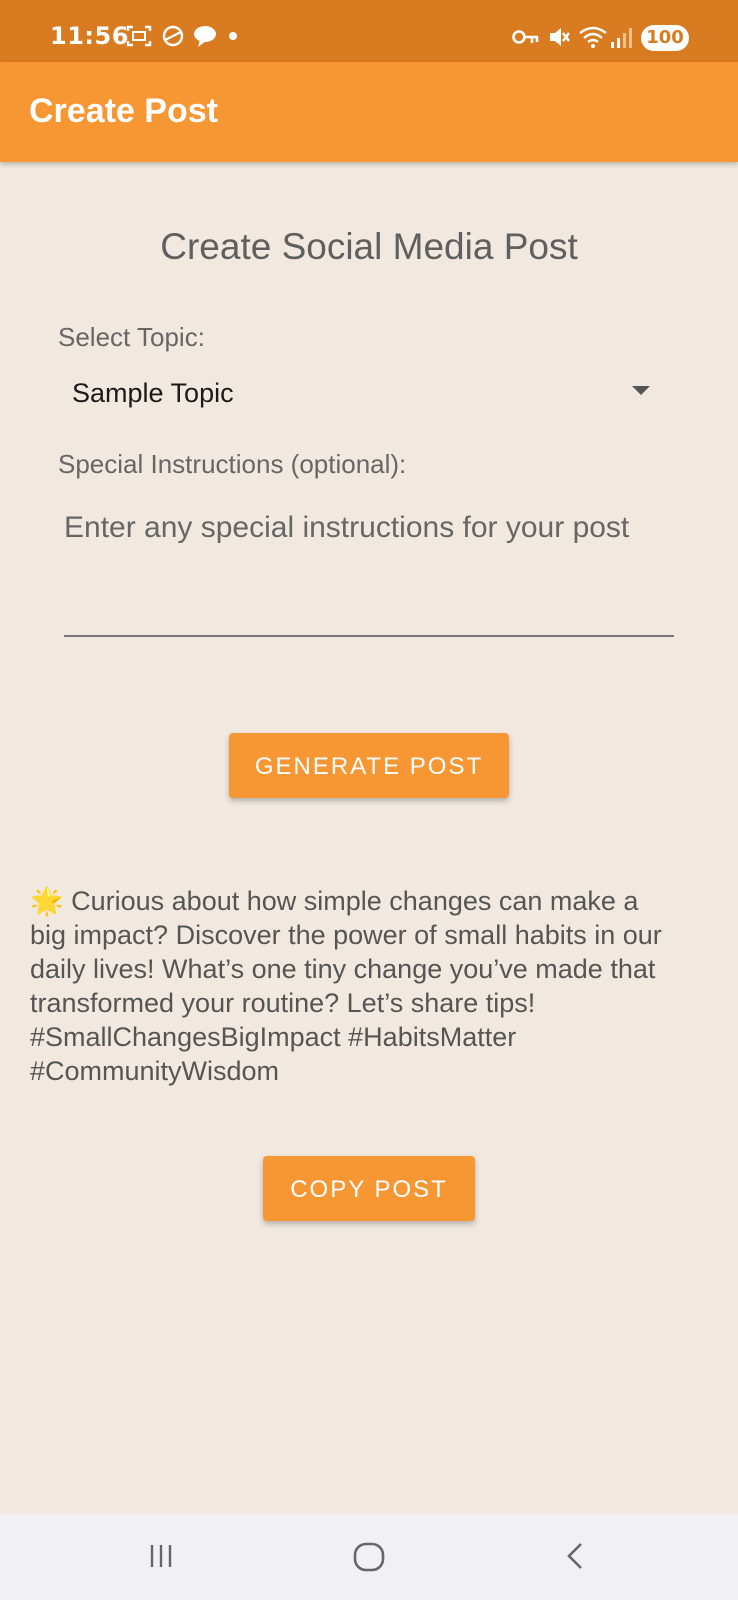 The width and height of the screenshot is (738, 1600). I want to click on home-icon, so click(369, 1558).